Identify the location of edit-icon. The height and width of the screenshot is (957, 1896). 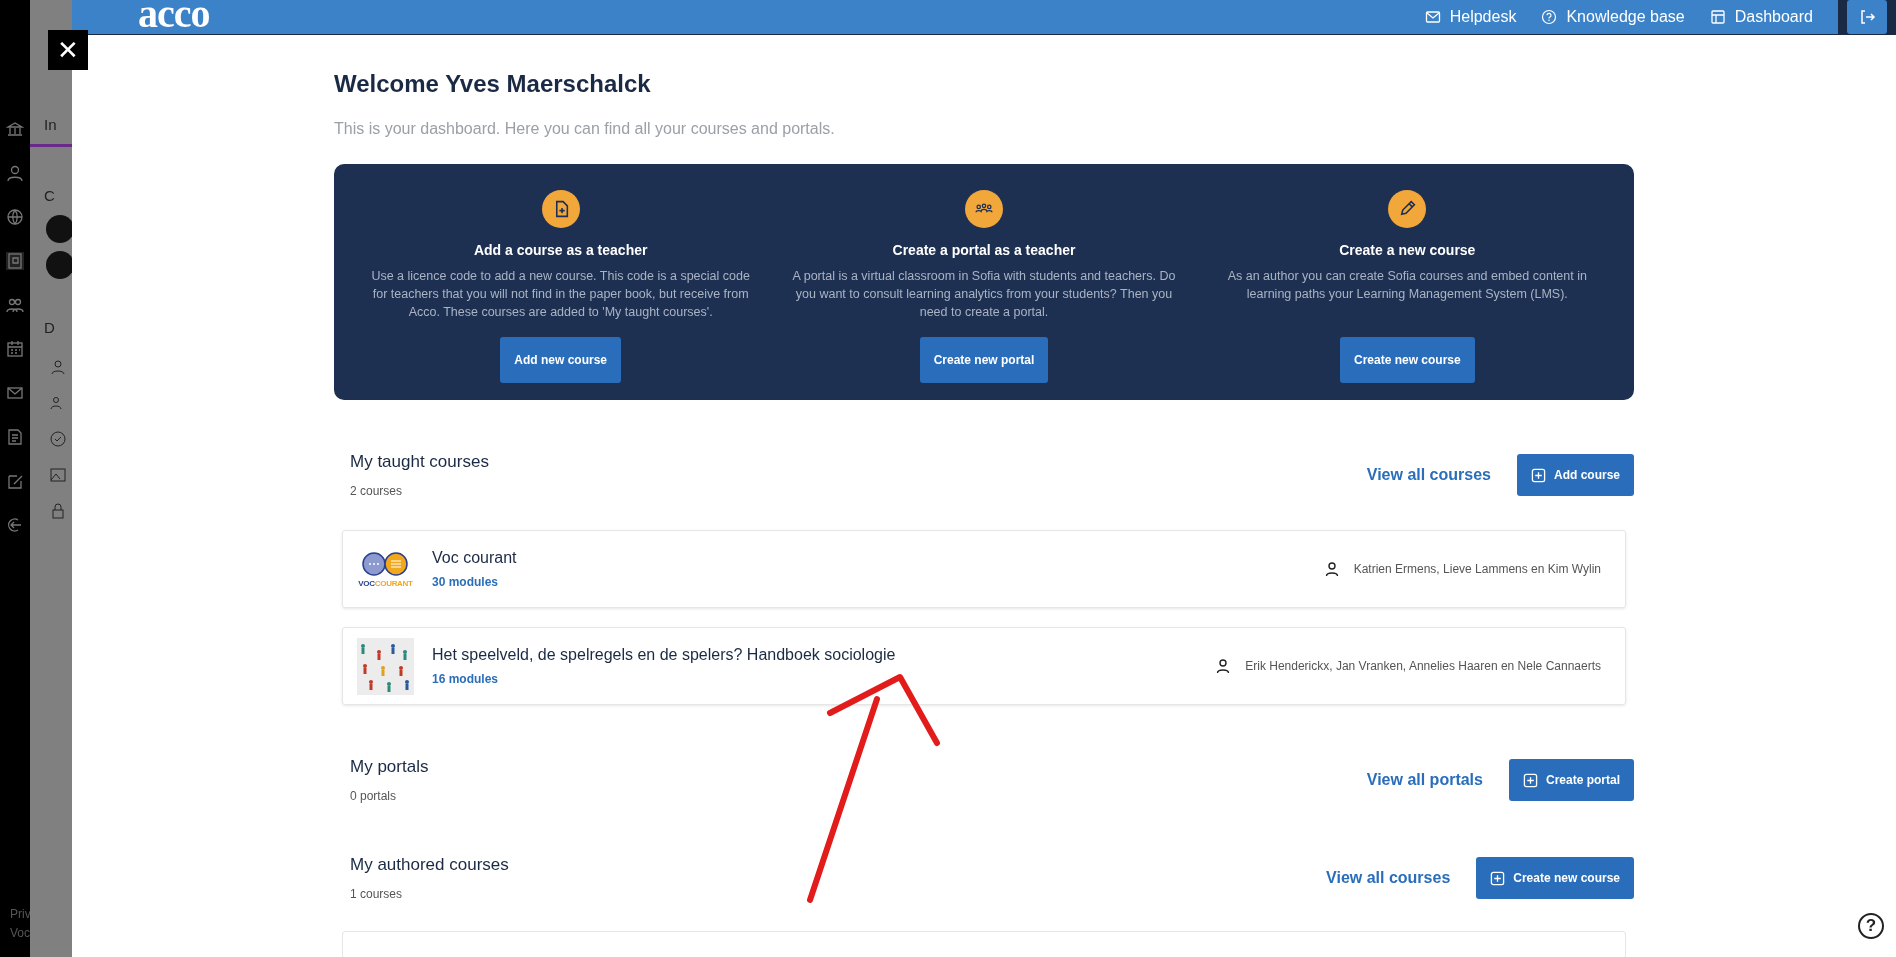
(15, 481).